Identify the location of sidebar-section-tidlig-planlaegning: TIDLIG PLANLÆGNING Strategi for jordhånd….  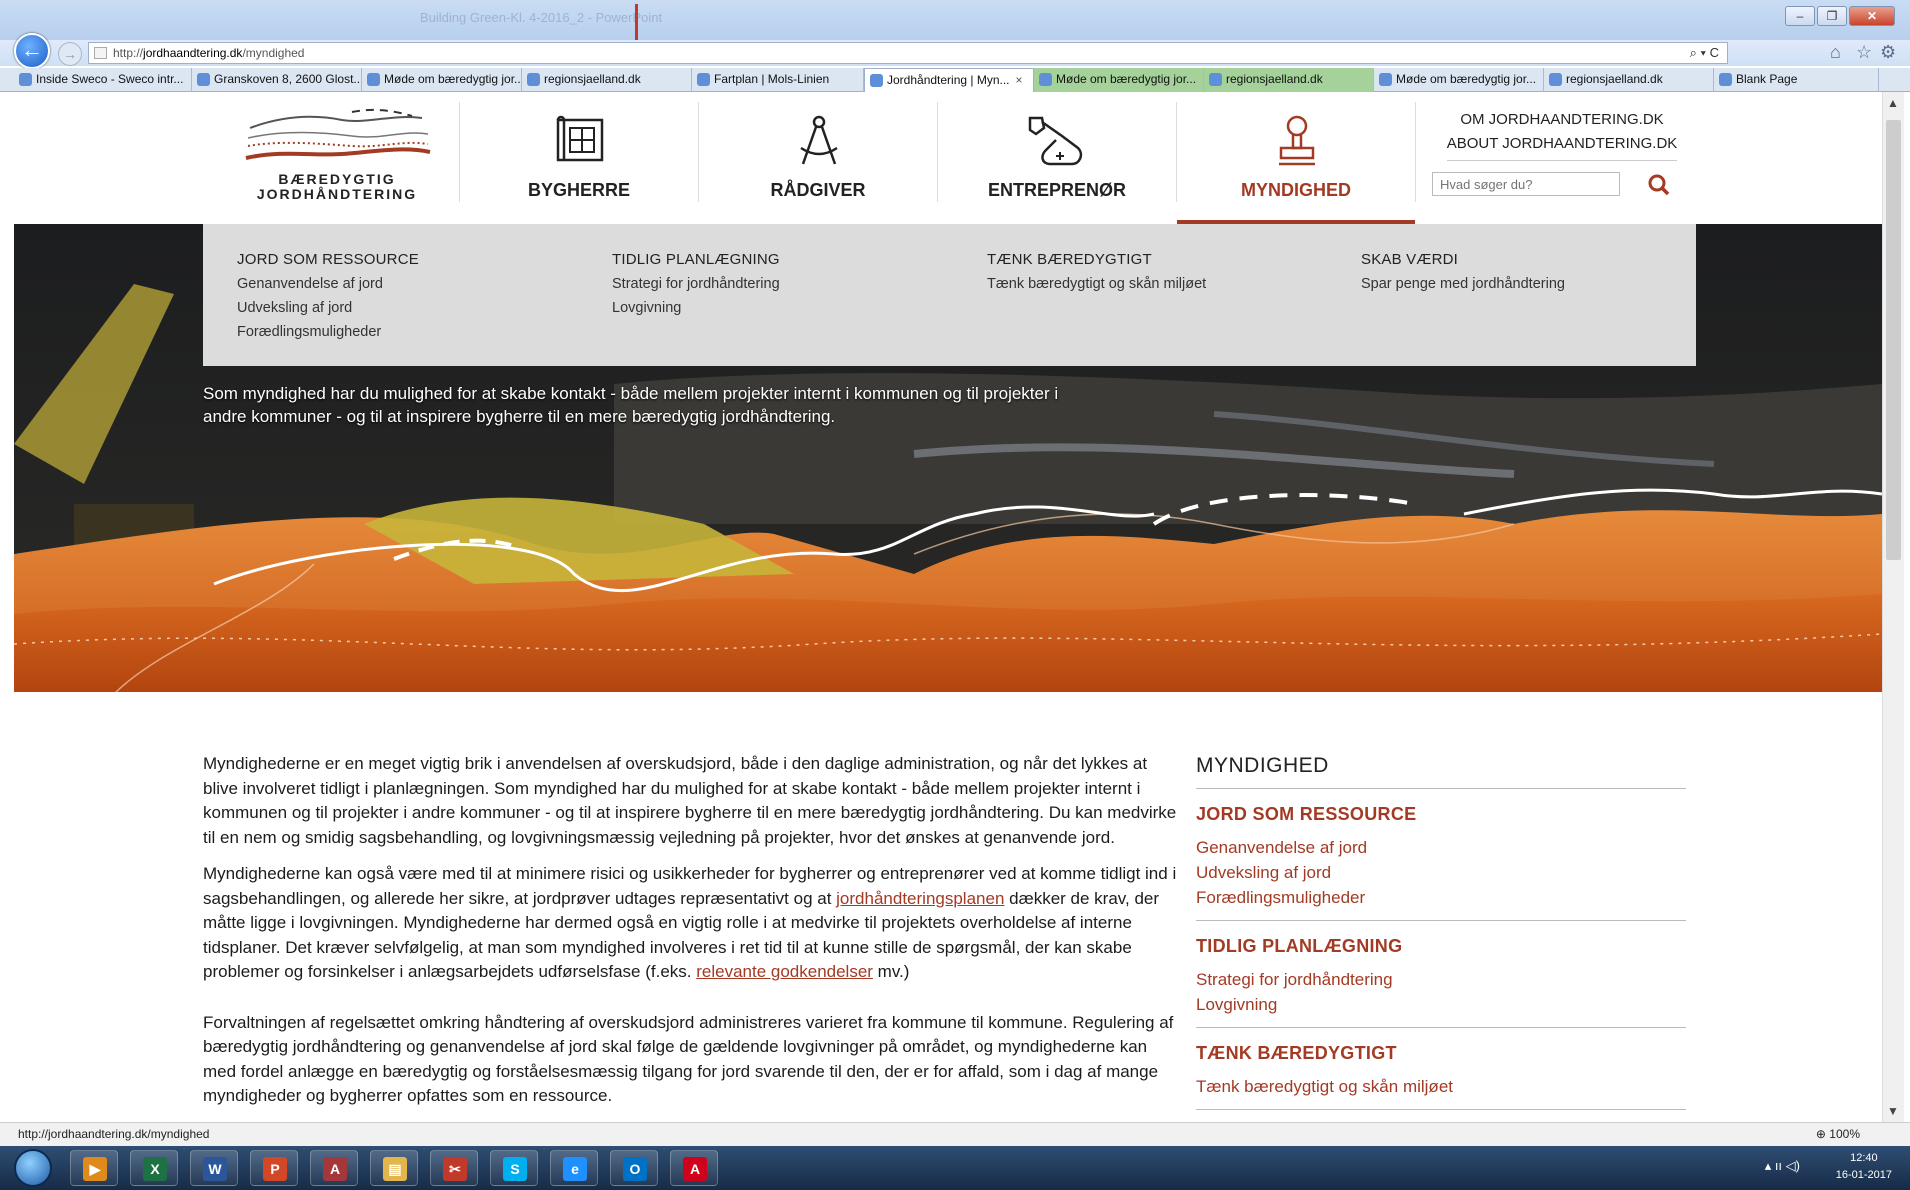
(1441, 974).